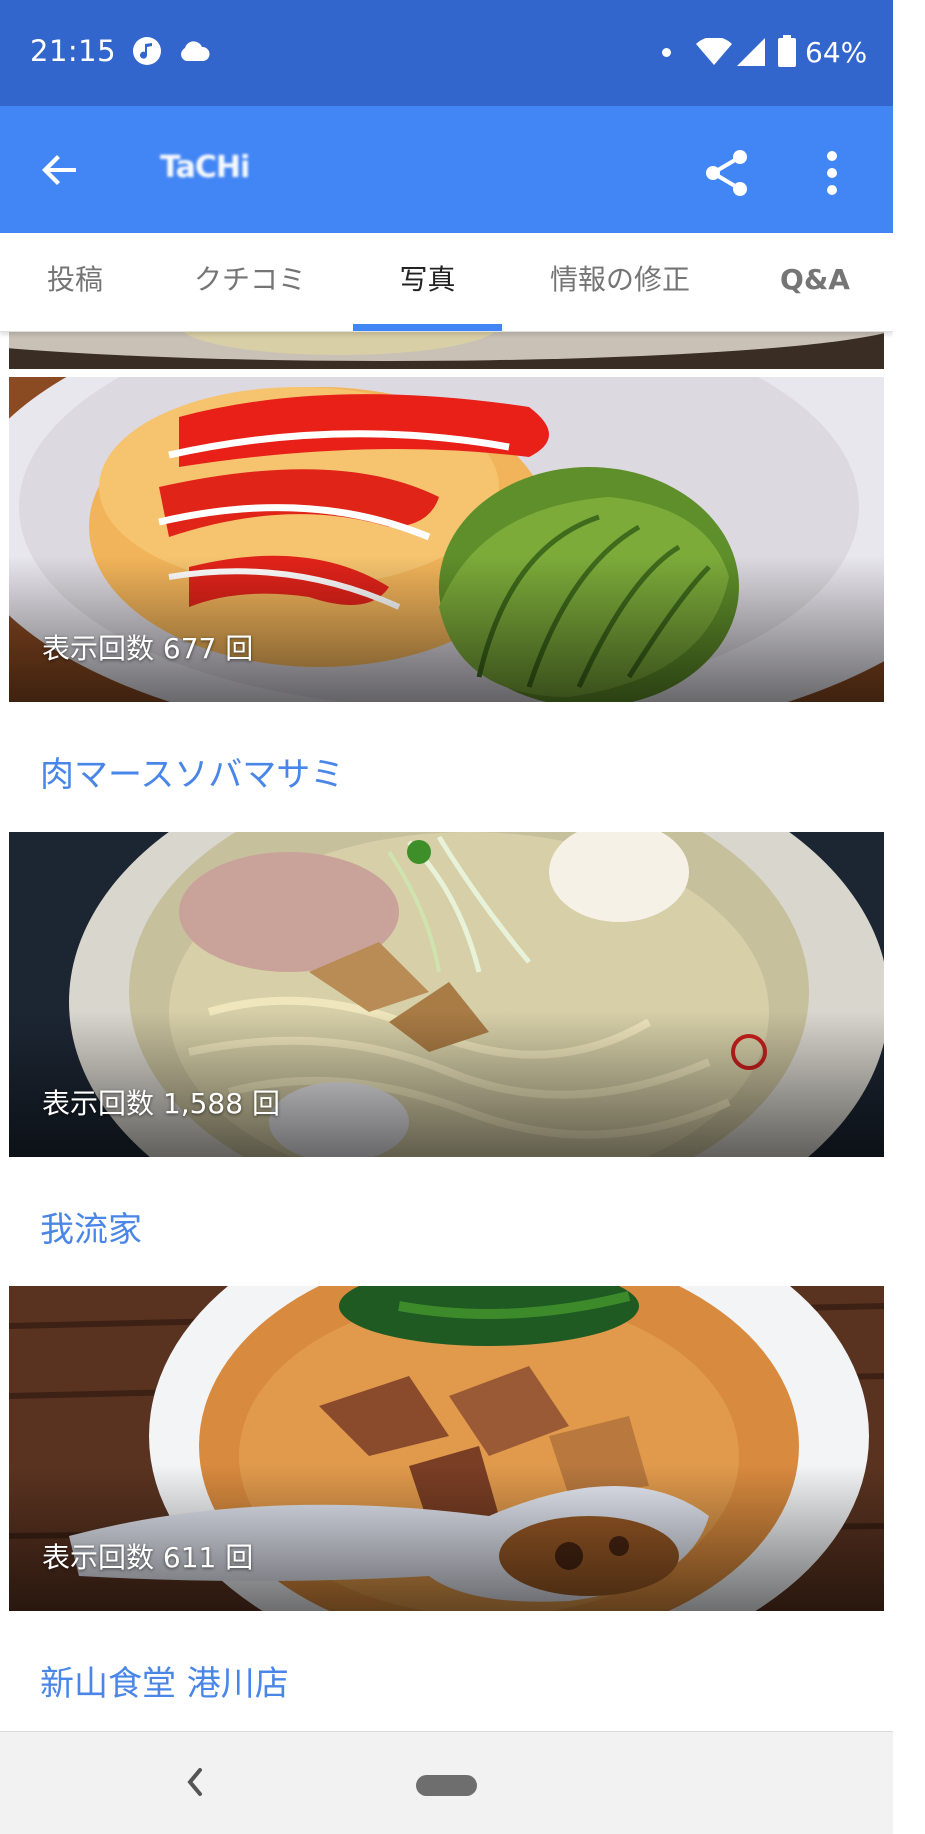 This screenshot has height=1834, width=925. Describe the element at coordinates (446, 53) in the screenshot. I see `status-bar: 21:15 64%` at that location.